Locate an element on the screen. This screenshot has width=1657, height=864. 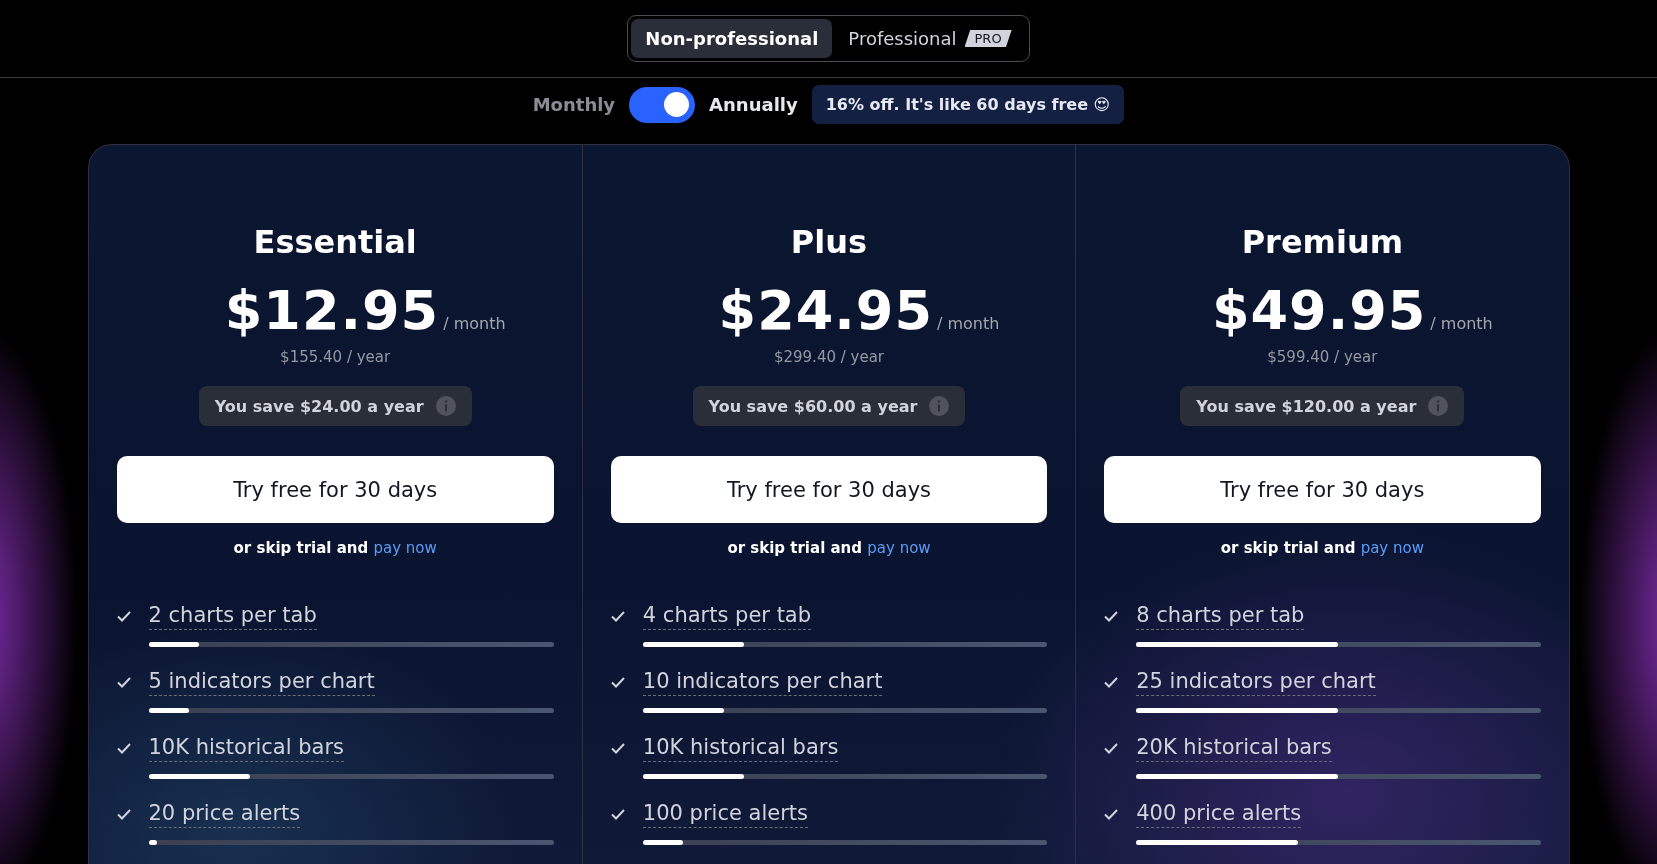
feature-label: 8 charts per tab is located at coordinates (1220, 616).